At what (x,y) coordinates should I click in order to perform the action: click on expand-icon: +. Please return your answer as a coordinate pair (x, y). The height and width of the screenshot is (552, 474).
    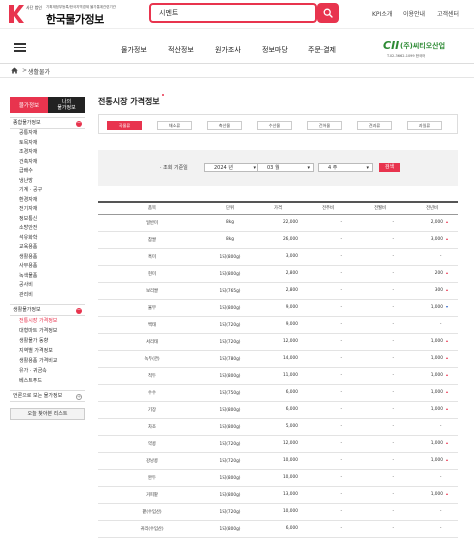
    Looking at the image, I should click on (79, 397).